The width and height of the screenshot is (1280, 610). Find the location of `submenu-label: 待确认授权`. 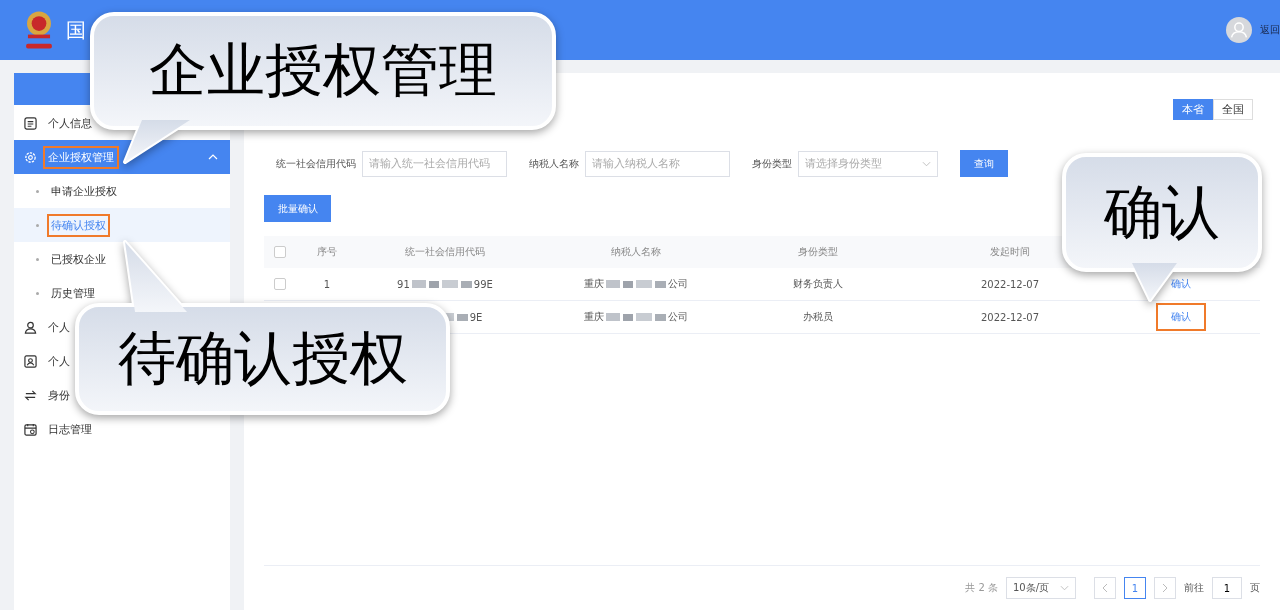

submenu-label: 待确认授权 is located at coordinates (78, 225).